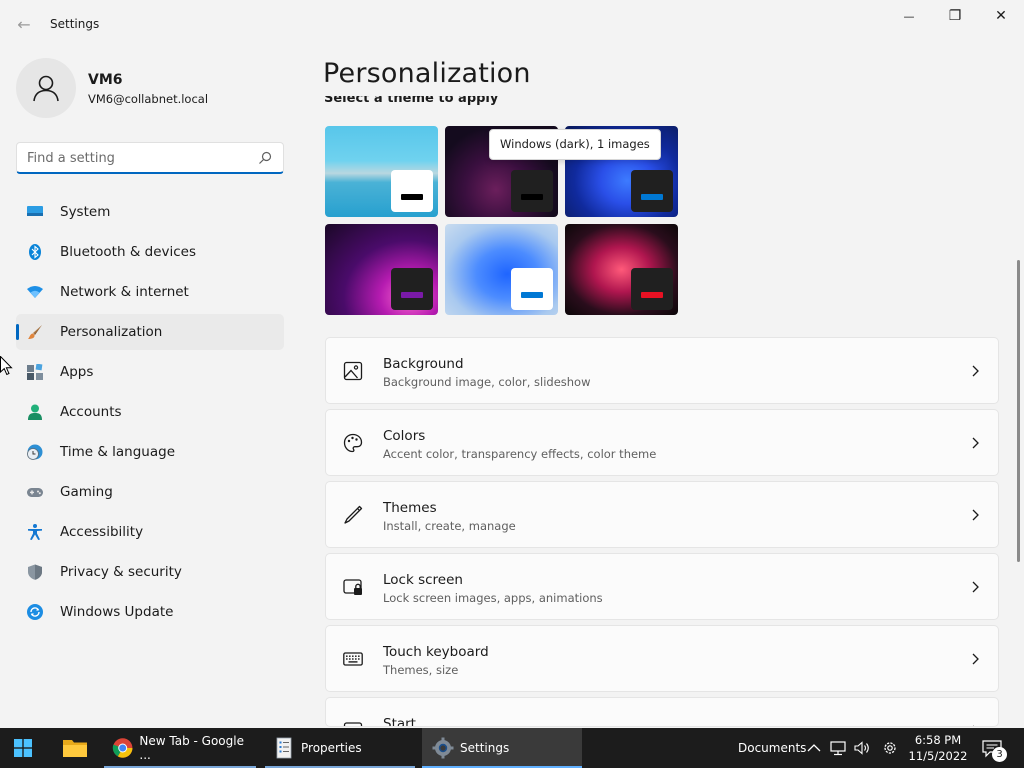 The image size is (1024, 768). What do you see at coordinates (493, 598) in the screenshot?
I see `card-subtitle: Lock screen images, apps, animations` at bounding box center [493, 598].